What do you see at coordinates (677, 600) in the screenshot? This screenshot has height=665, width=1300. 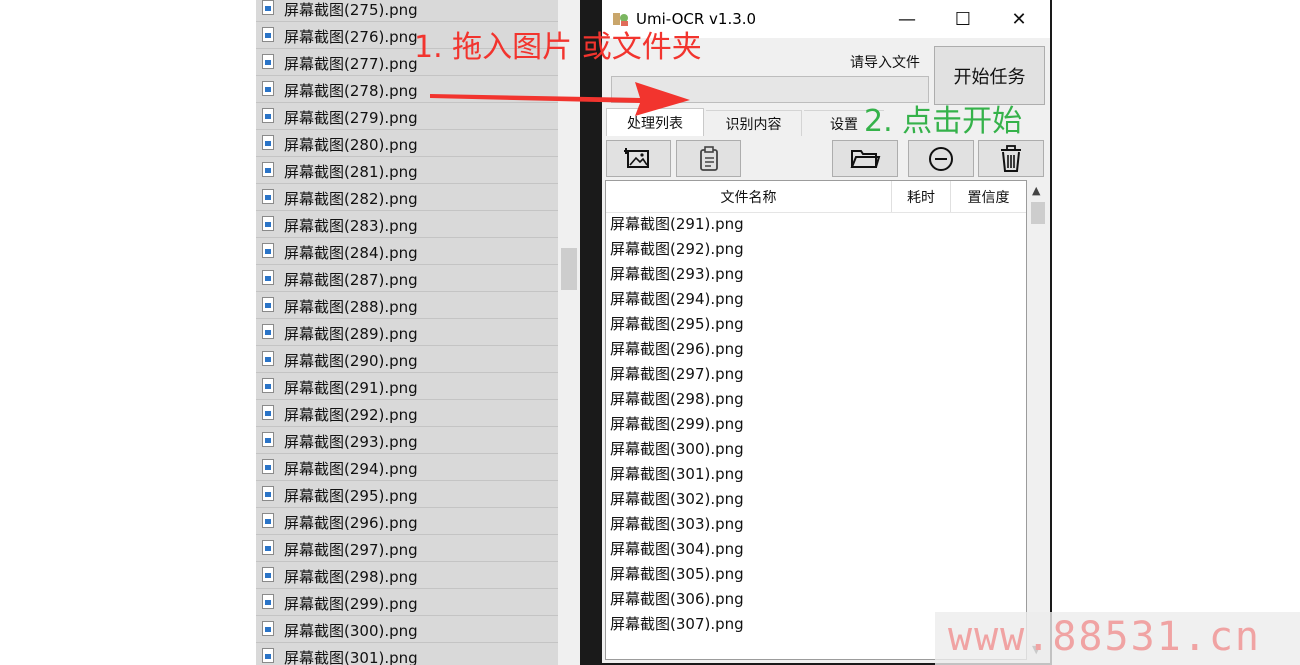 I see `table-row: 屏幕截图(306).png` at bounding box center [677, 600].